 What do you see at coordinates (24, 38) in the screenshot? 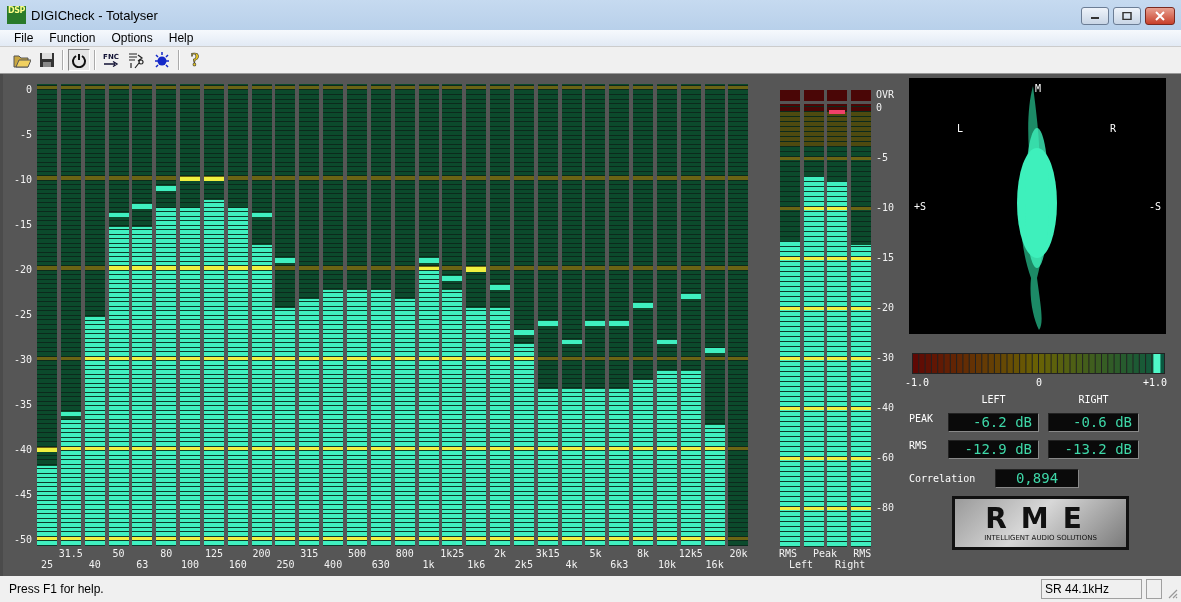
I see `menu-item: File` at bounding box center [24, 38].